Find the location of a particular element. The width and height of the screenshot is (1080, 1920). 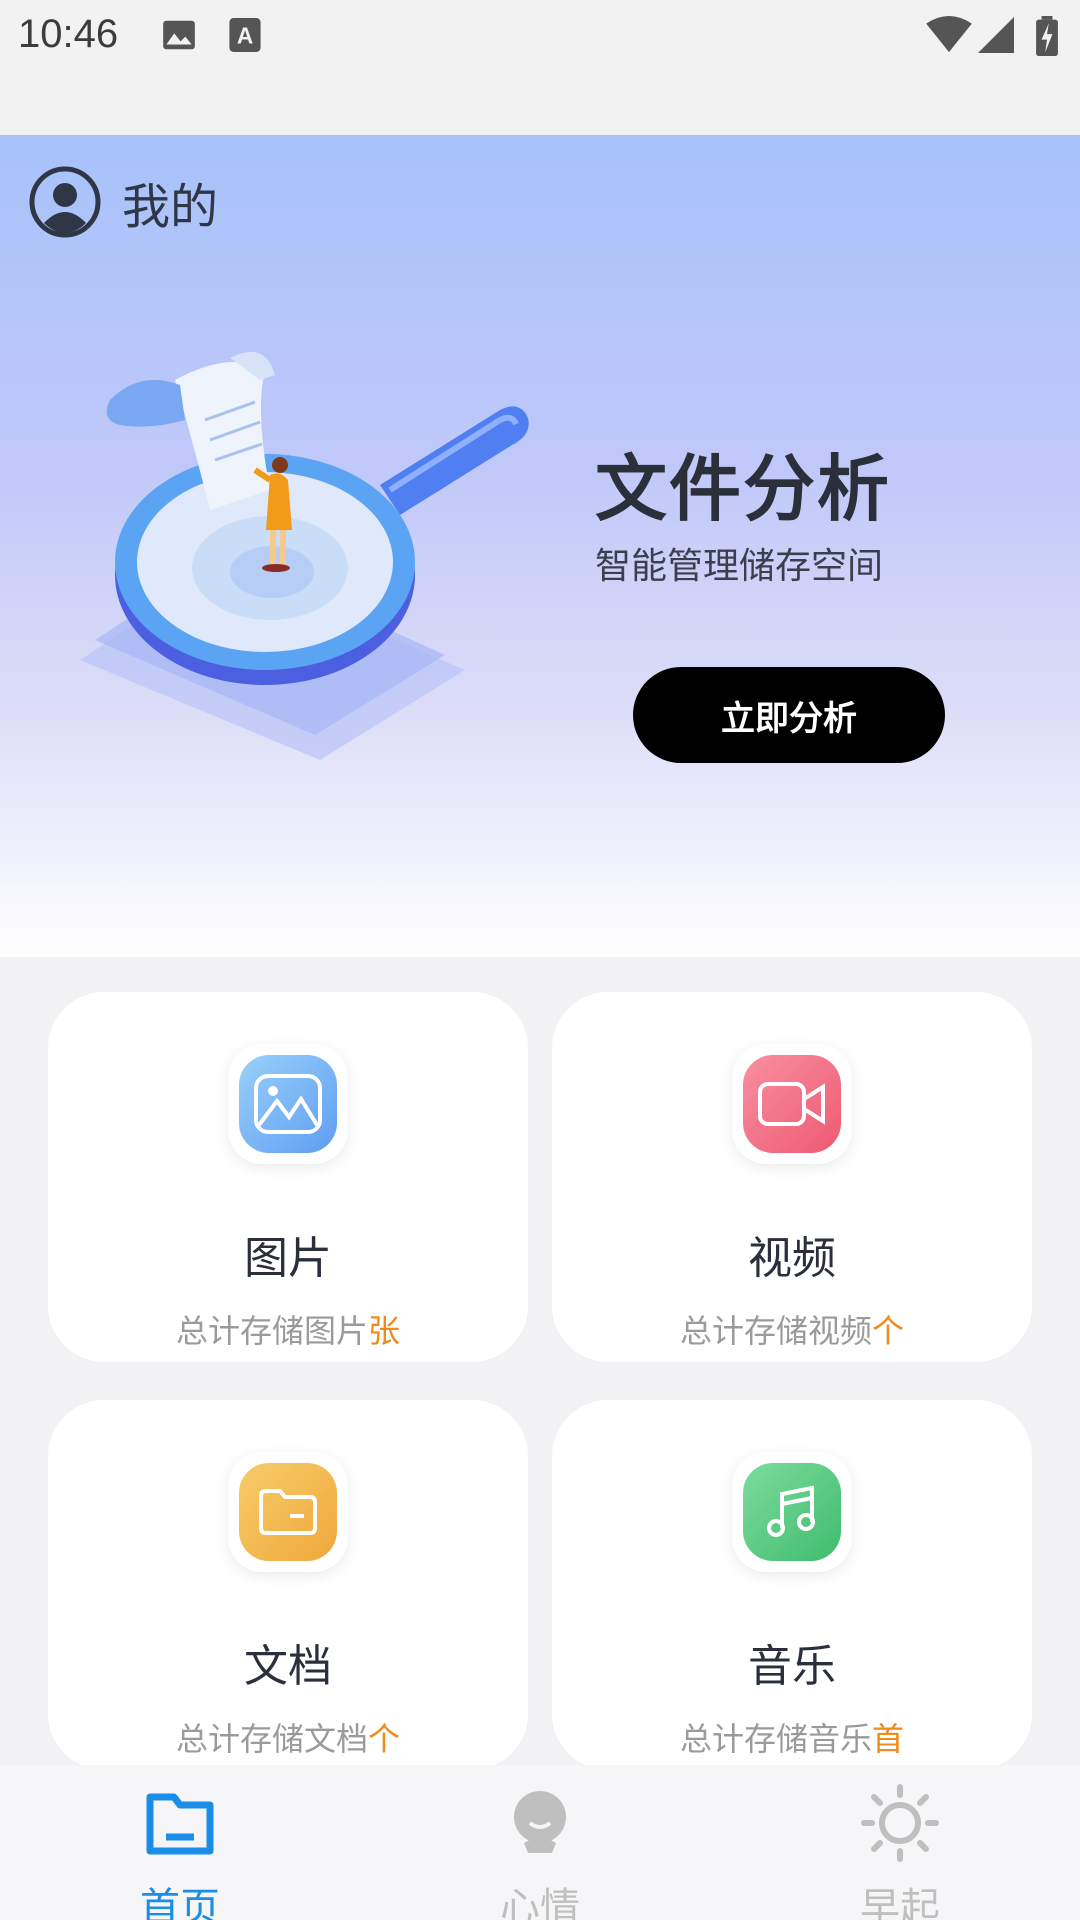

tab-label: 心情 is located at coordinates (540, 1902).